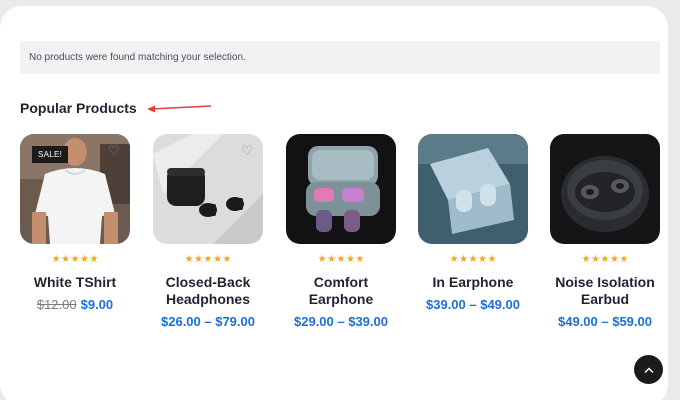  What do you see at coordinates (473, 304) in the screenshot?
I see `product-price: $39.00 – $49.00` at bounding box center [473, 304].